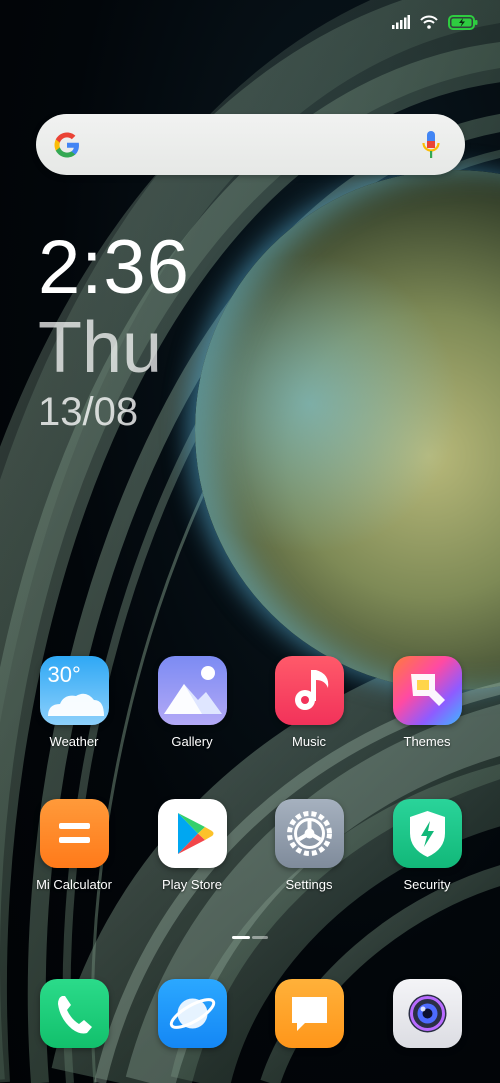  I want to click on calculator-icon, so click(74, 833).